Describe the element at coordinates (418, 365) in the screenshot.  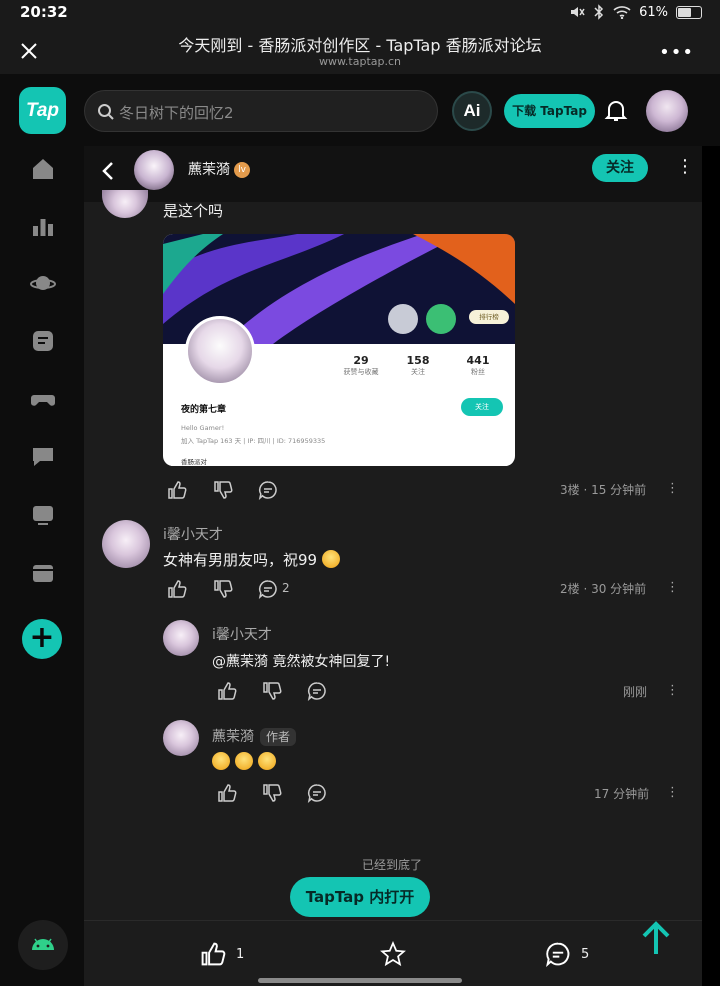
I see `stat-following: 158 关注` at that location.